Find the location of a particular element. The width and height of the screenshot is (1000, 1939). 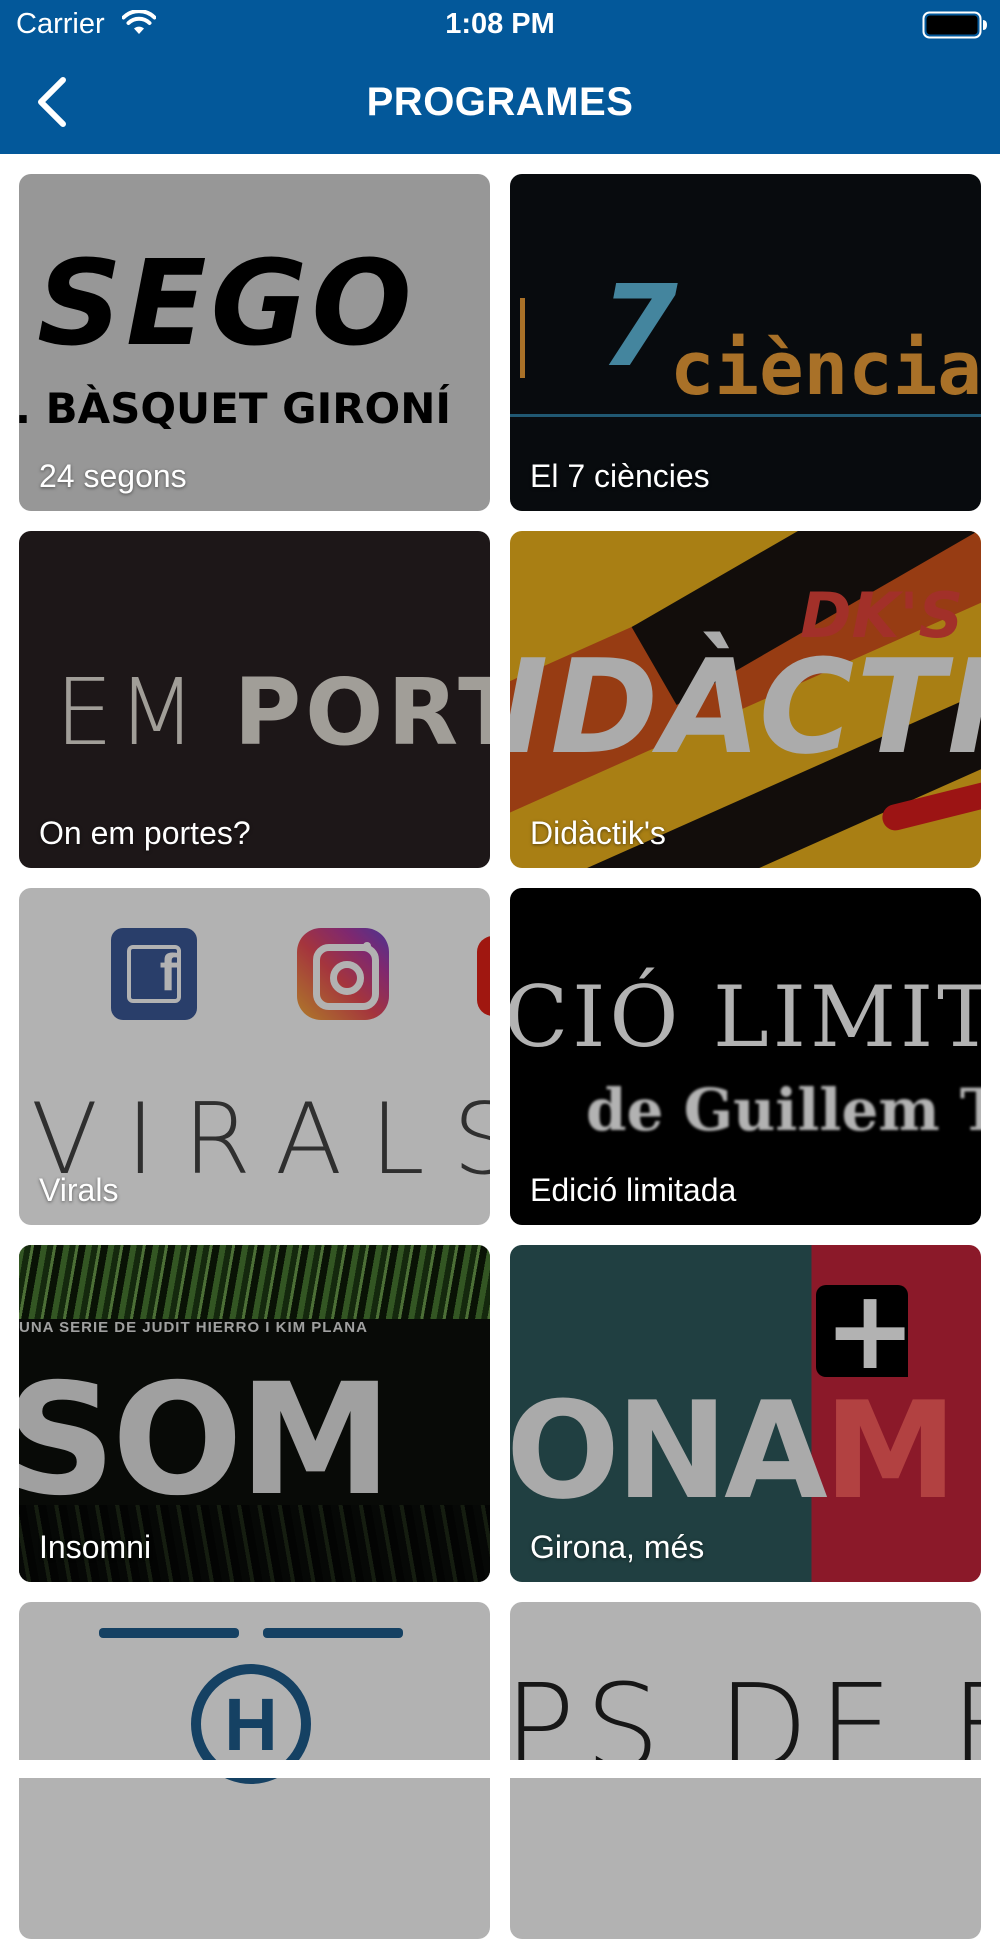

program-title: Didàctik's is located at coordinates (598, 833).